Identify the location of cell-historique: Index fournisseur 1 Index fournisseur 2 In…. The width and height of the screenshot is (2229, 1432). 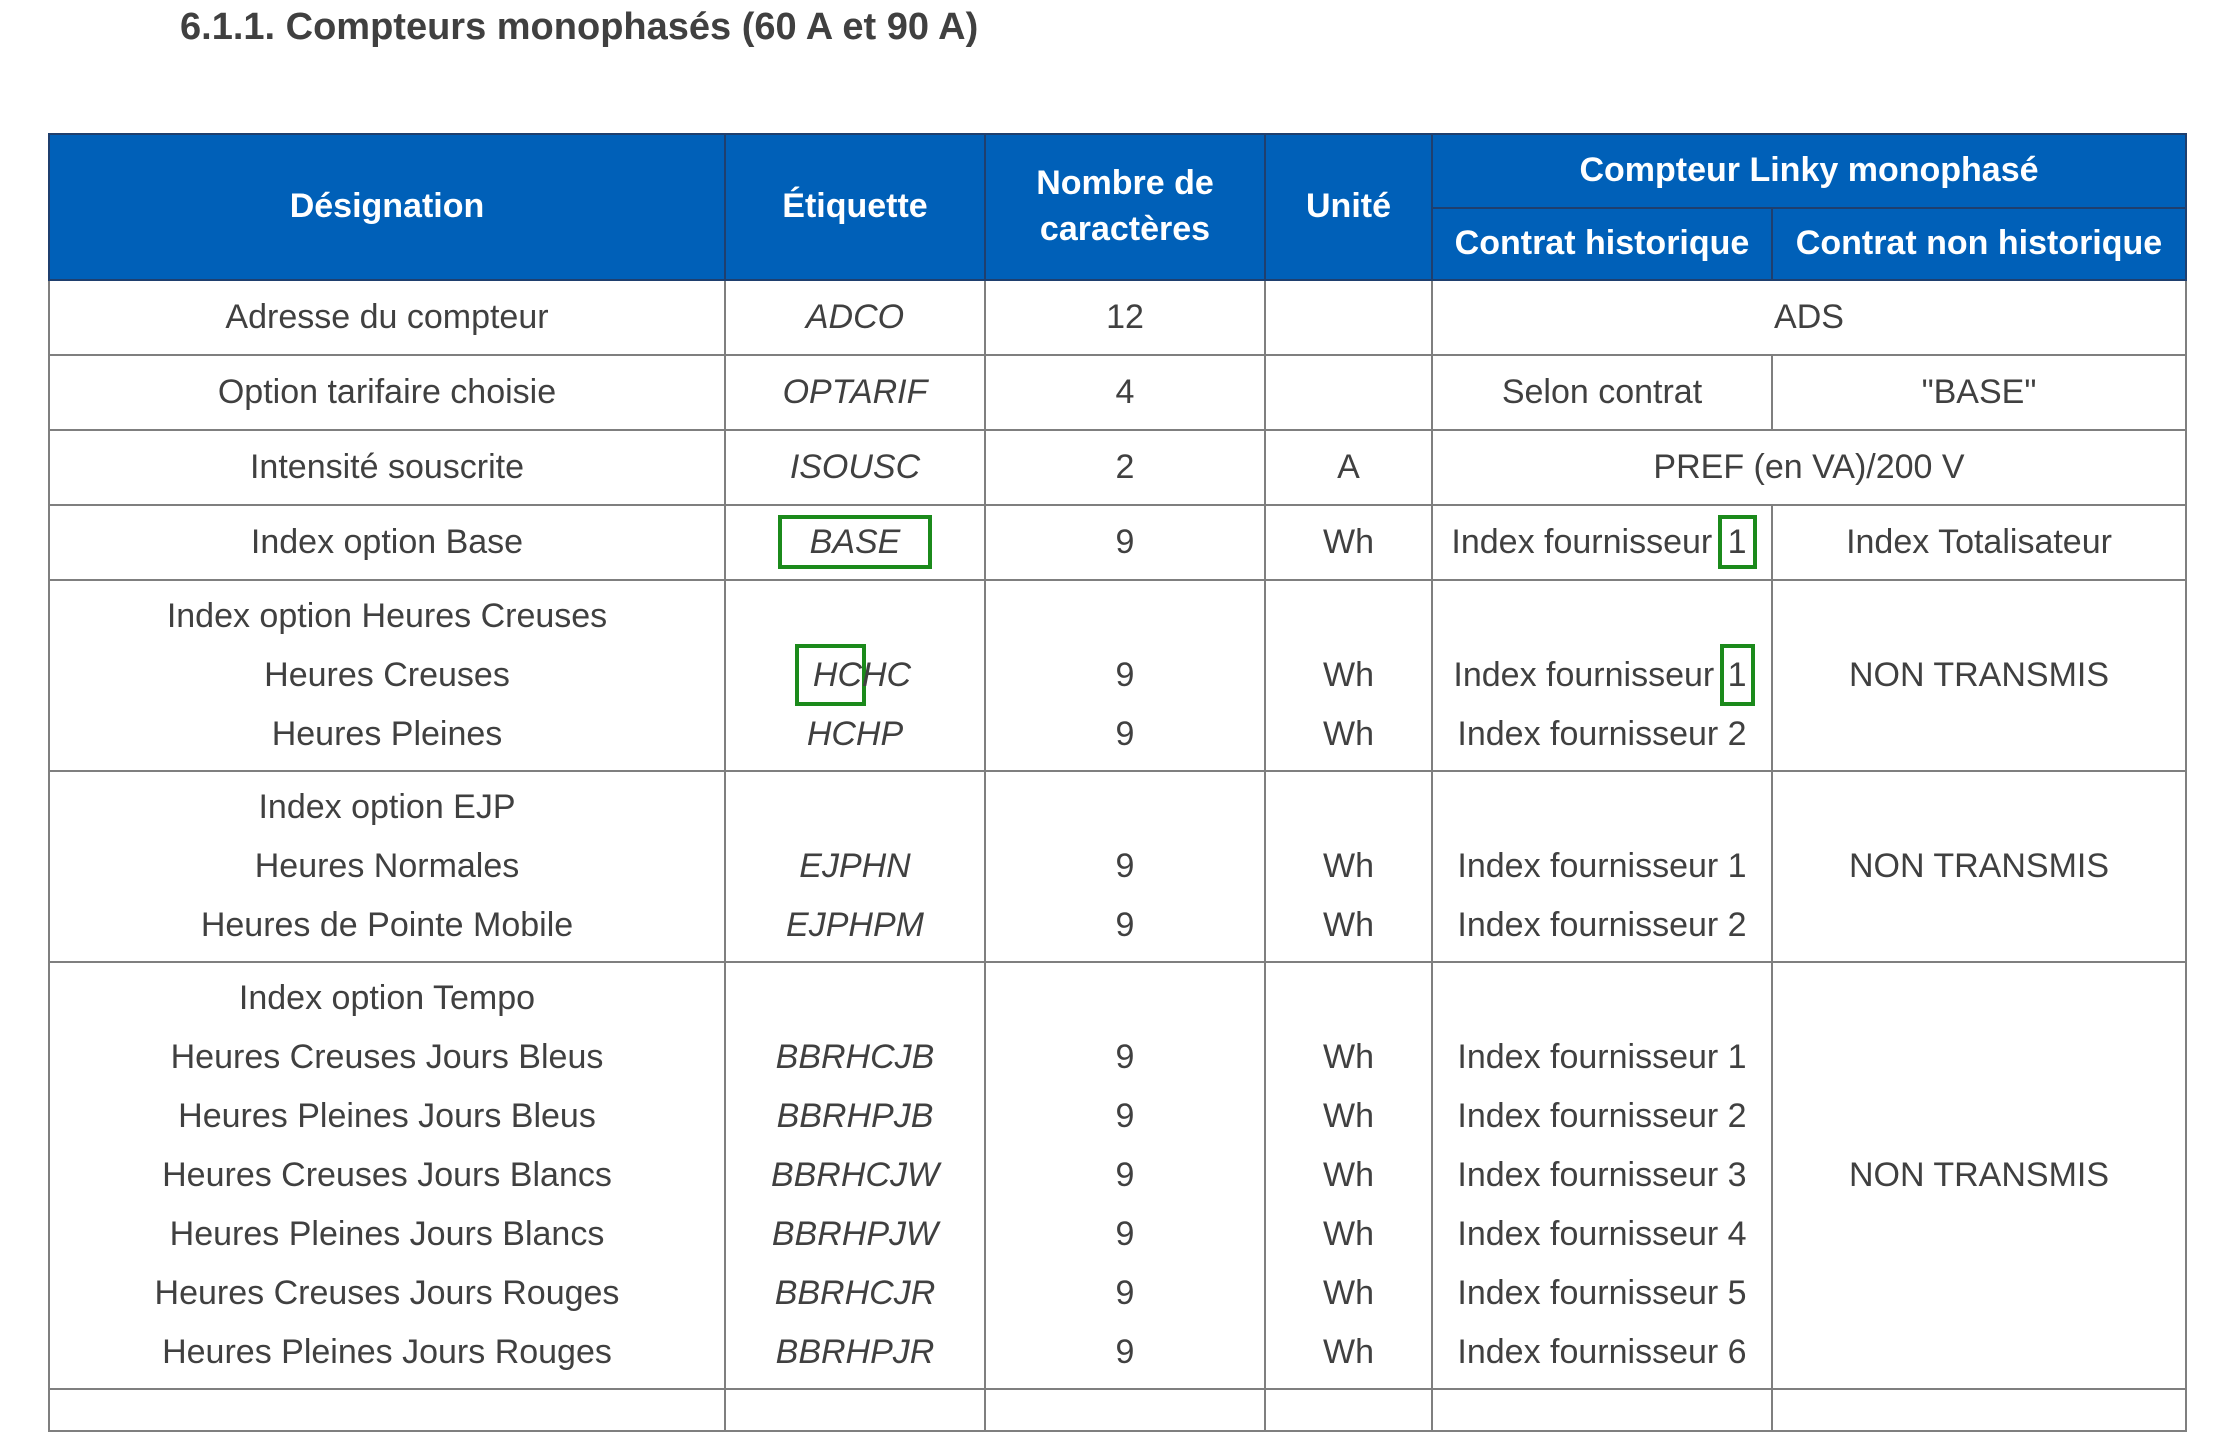
(1602, 1175).